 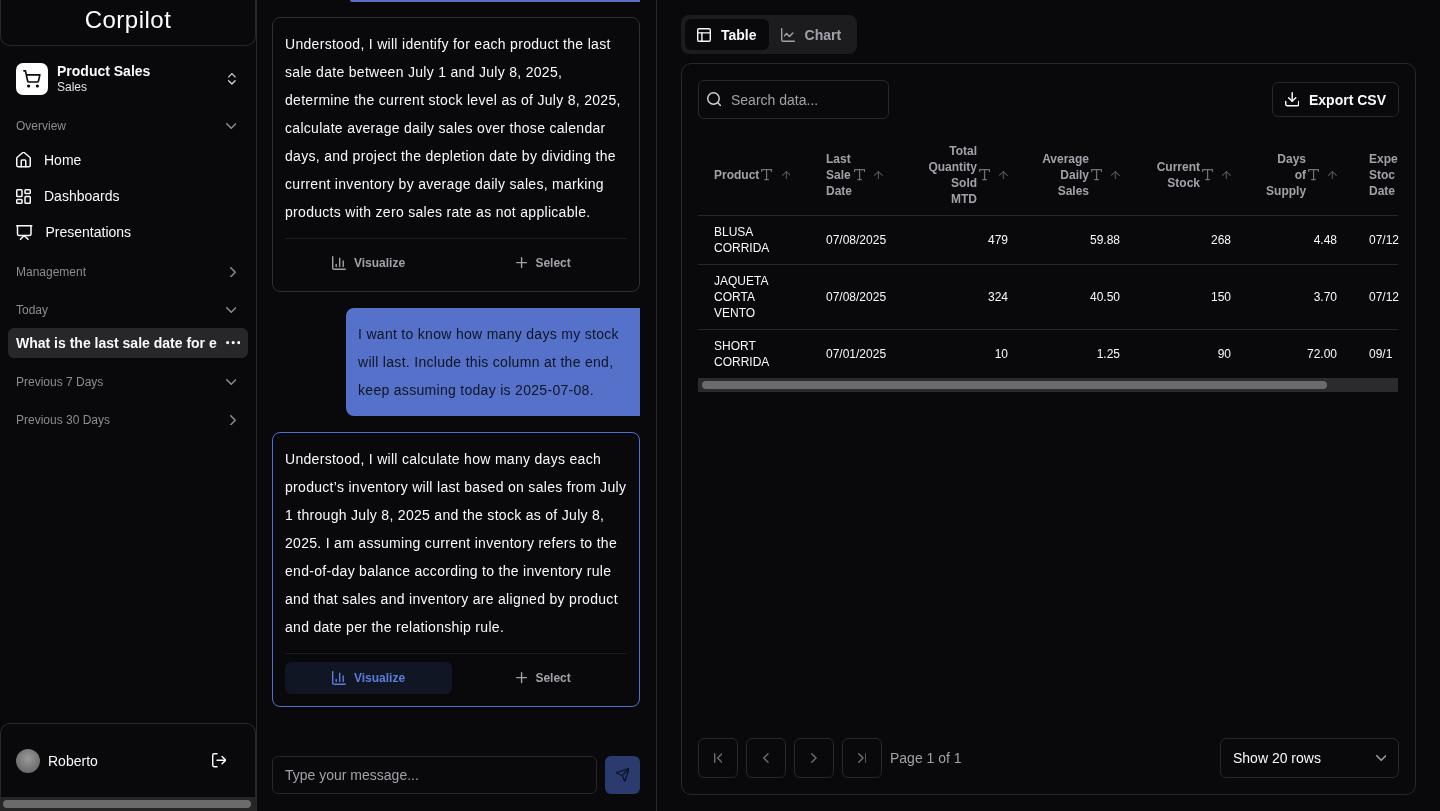 What do you see at coordinates (73, 760) in the screenshot?
I see `user-name: Roberto` at bounding box center [73, 760].